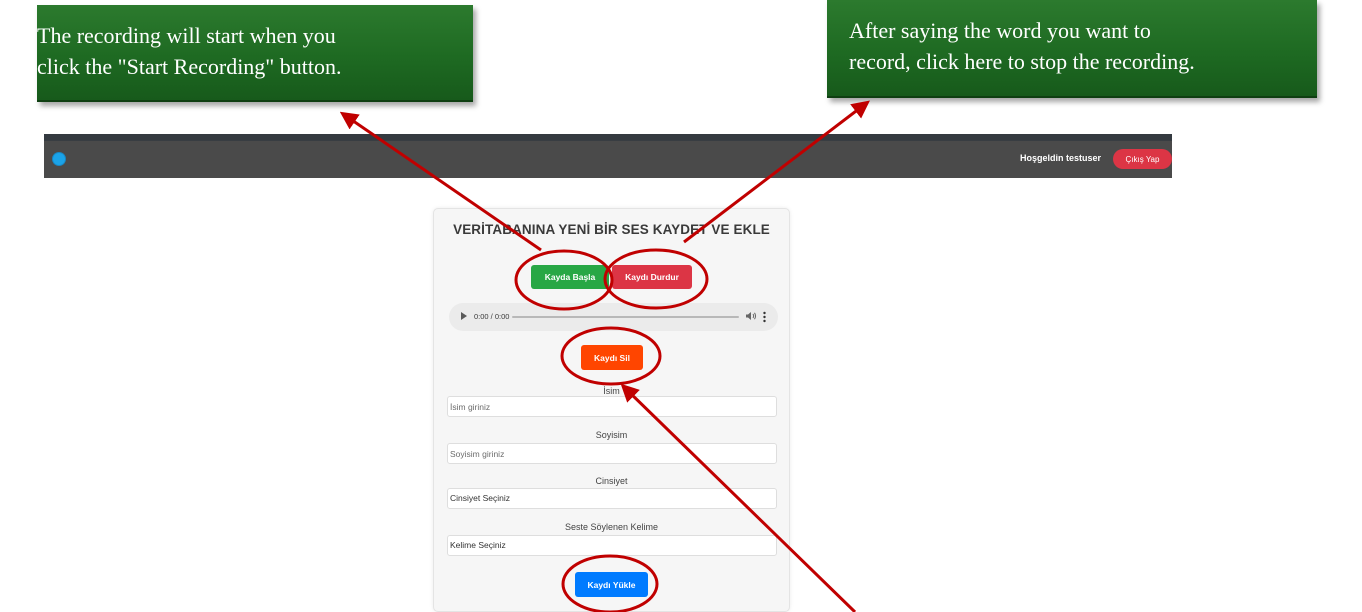  Describe the element at coordinates (612, 453) in the screenshot. I see `surname-field` at that location.